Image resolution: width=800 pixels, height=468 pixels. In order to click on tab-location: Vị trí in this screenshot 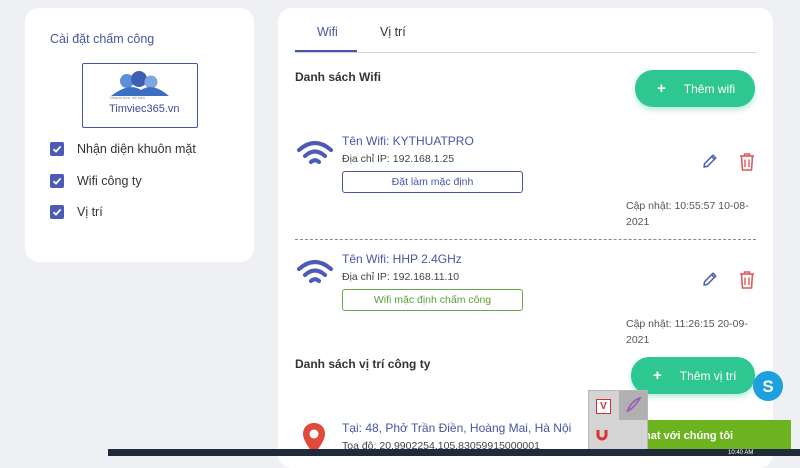, I will do `click(393, 32)`.